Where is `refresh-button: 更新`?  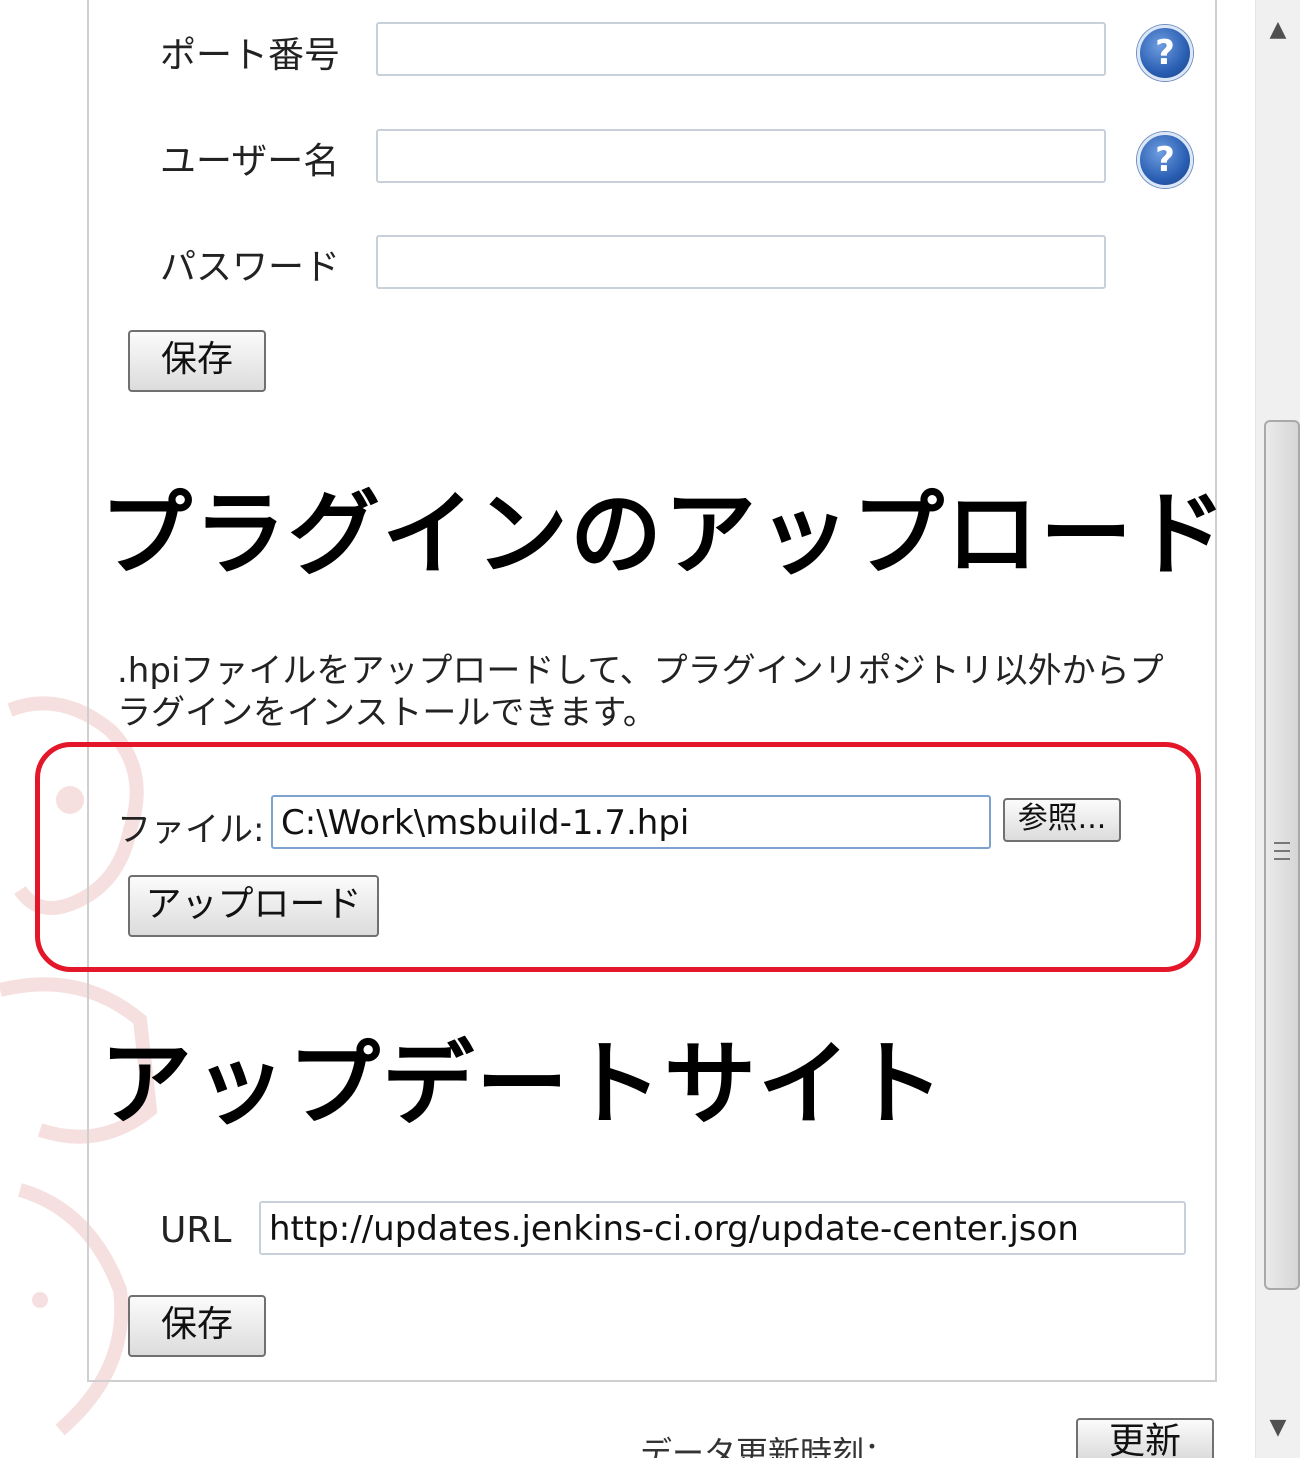
refresh-button: 更新 is located at coordinates (1145, 1438).